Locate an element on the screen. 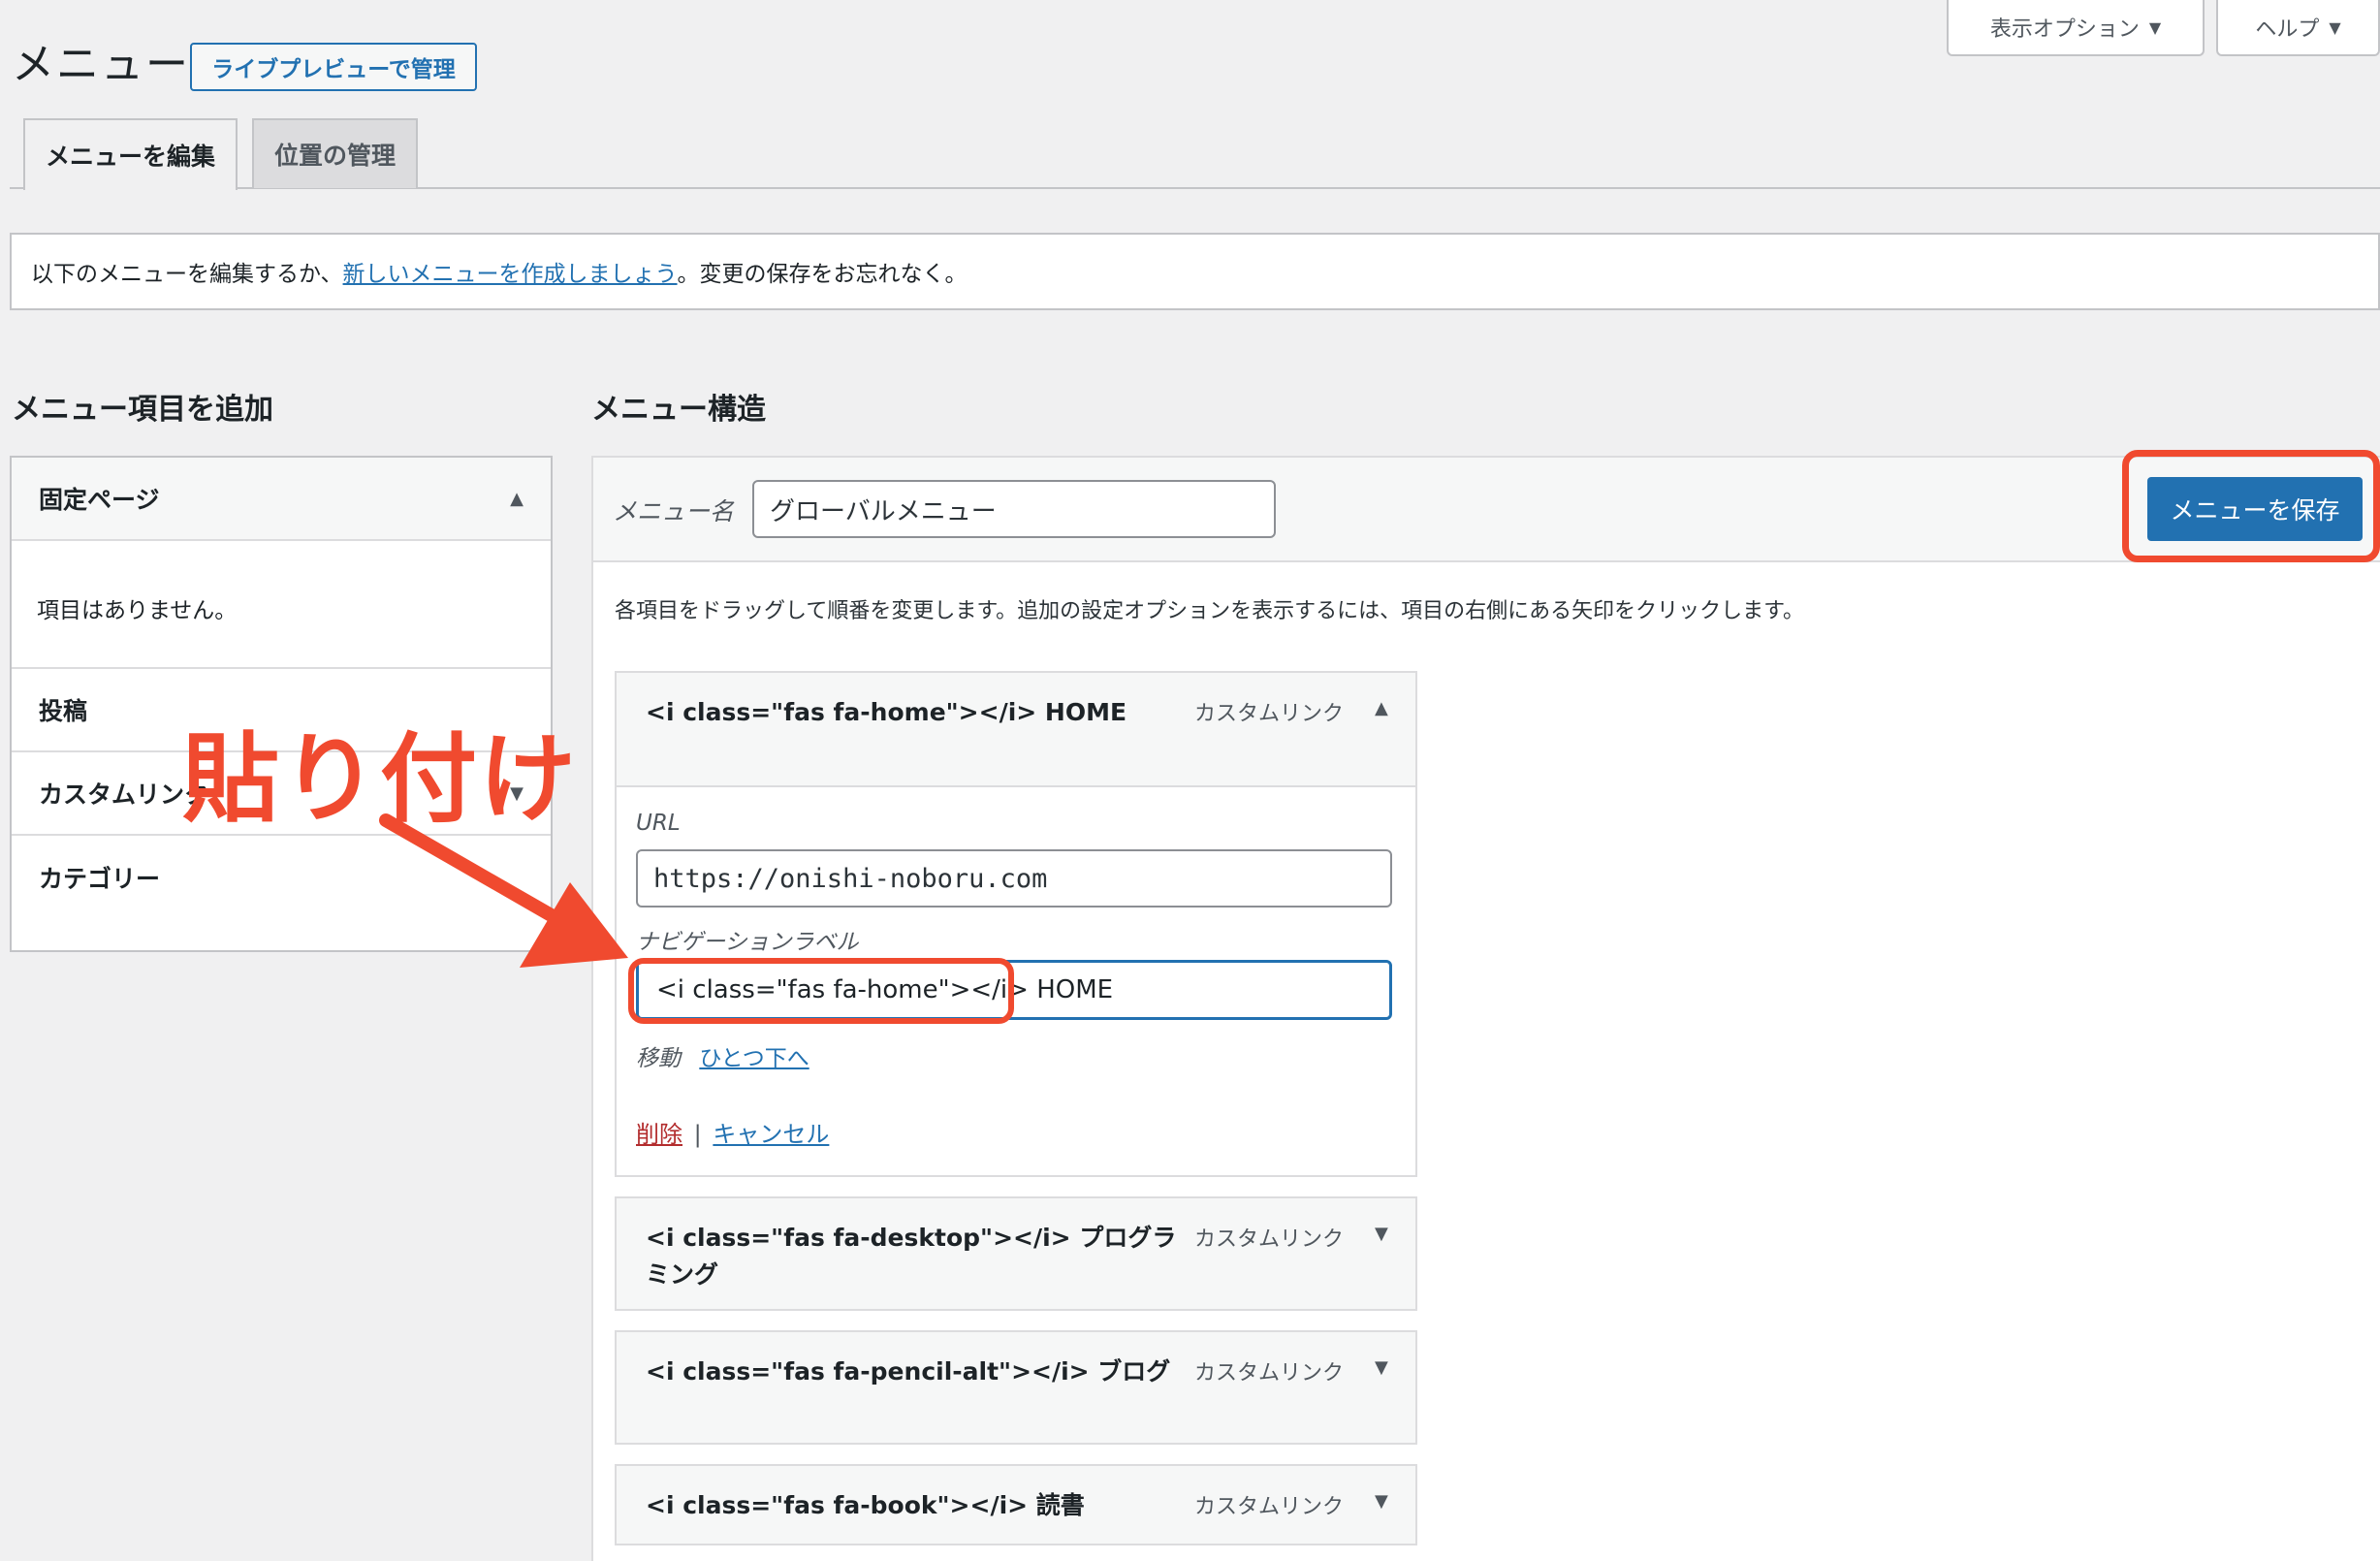 Image resolution: width=2380 pixels, height=1561 pixels. delete-link: 削除 is located at coordinates (659, 1134).